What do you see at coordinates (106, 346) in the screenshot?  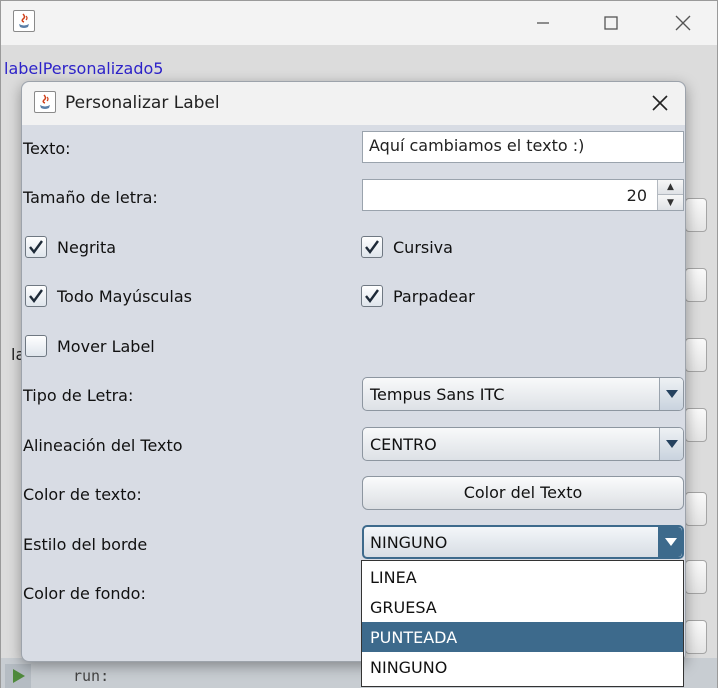 I see `mover-label-label: Mover Label` at bounding box center [106, 346].